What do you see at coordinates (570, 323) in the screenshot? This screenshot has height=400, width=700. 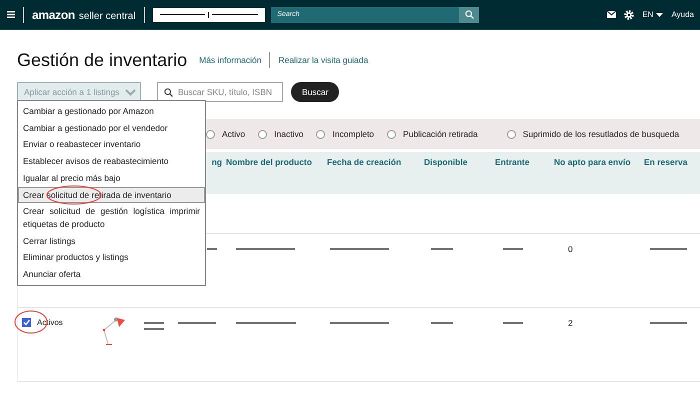 I see `table-cell-text: 2` at bounding box center [570, 323].